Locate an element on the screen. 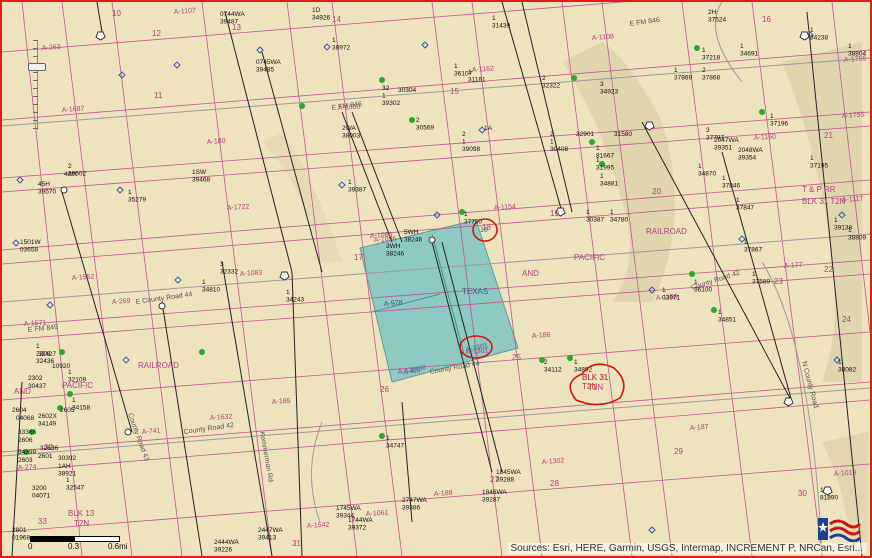  abstract-label: A-186 is located at coordinates (541, 336).